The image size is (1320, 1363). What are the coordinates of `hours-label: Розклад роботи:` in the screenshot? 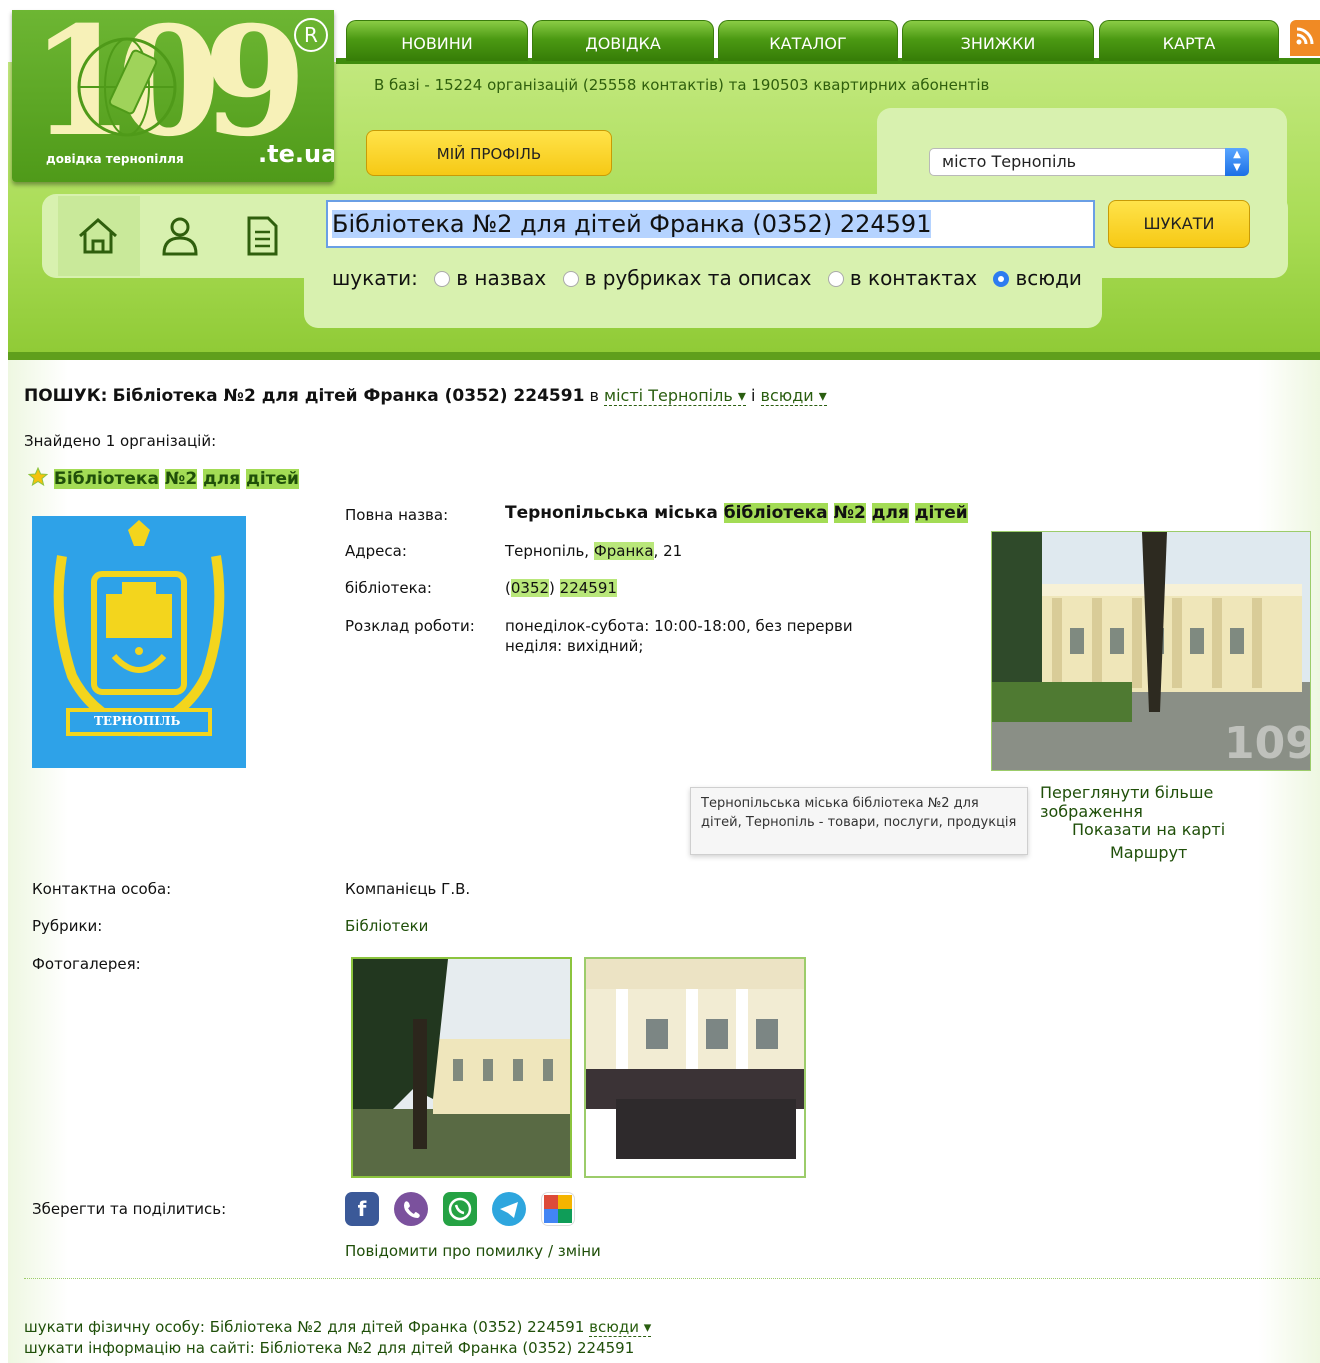 It's located at (410, 626).